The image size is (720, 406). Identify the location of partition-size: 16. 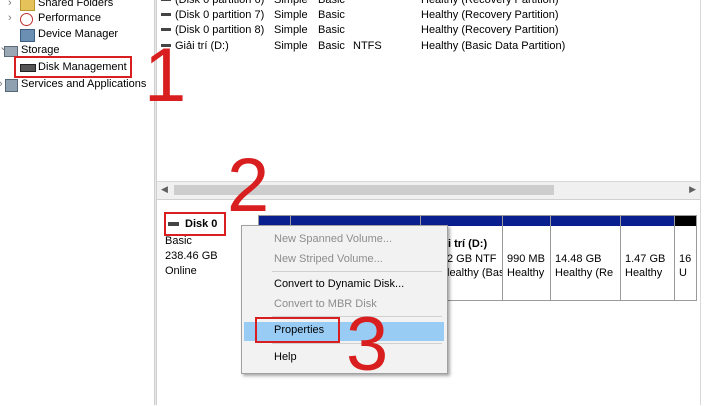
(685, 259).